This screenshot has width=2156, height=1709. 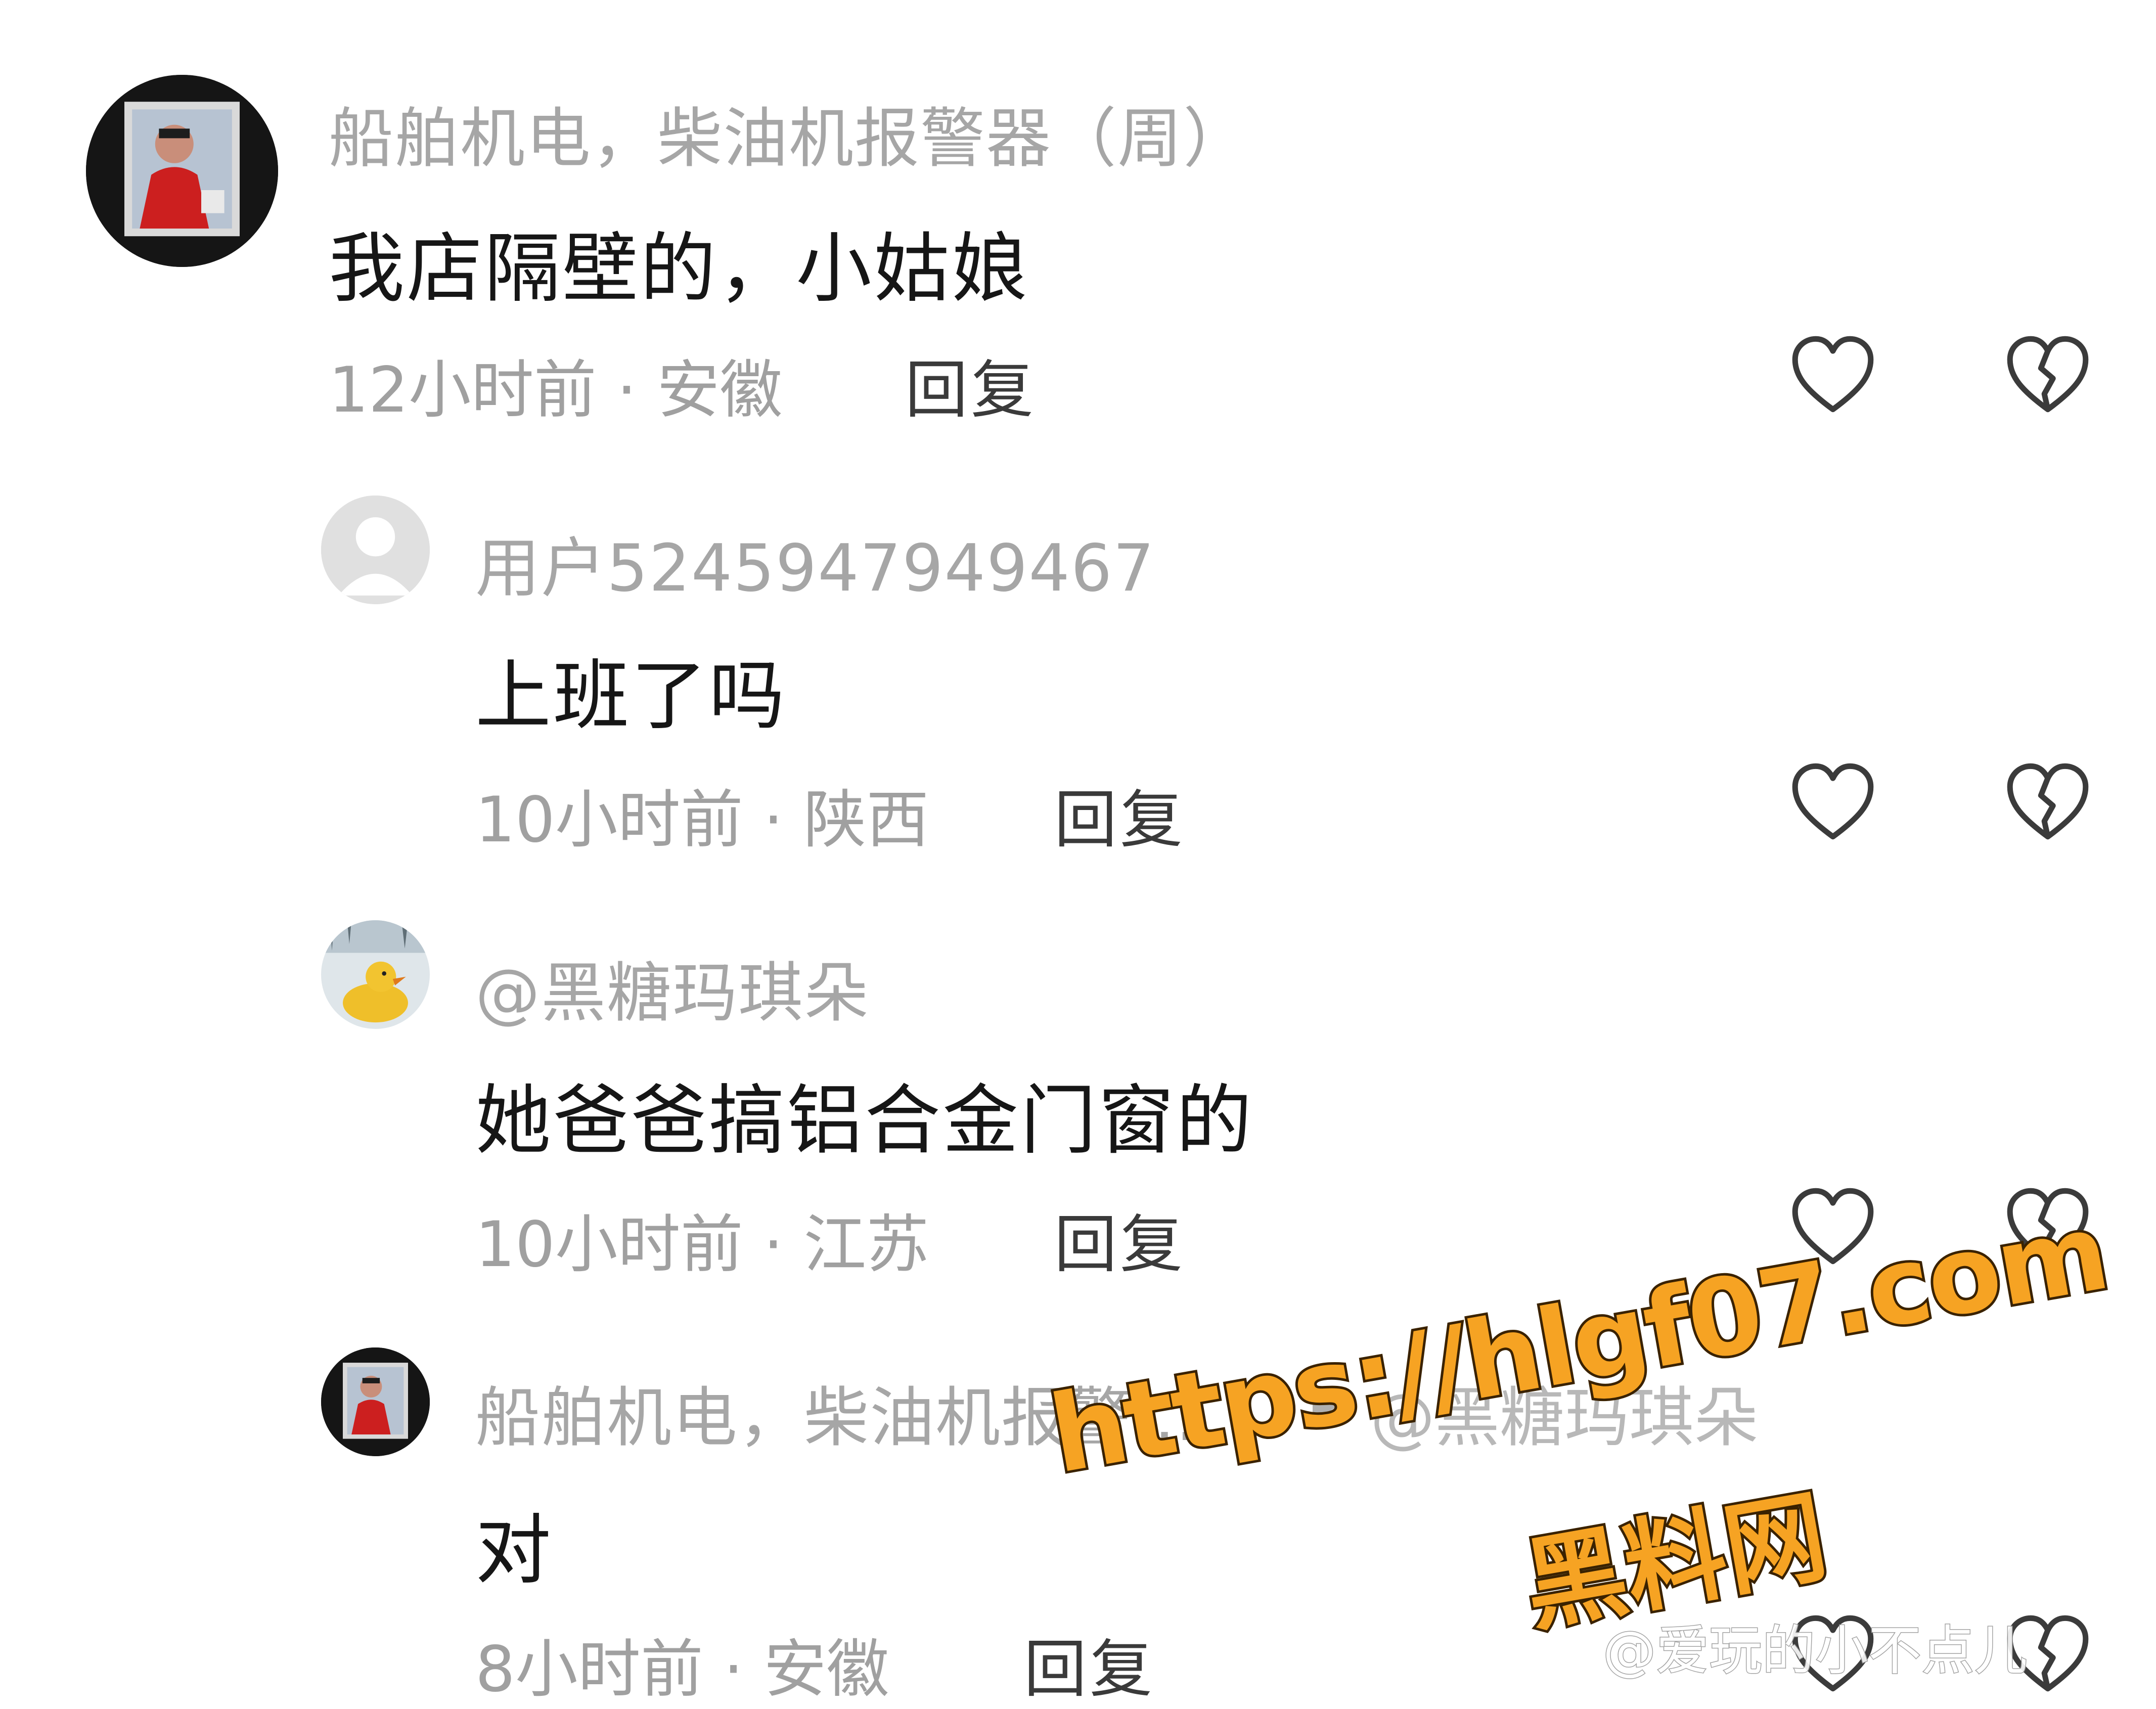 I want to click on comment-location: 陕西, so click(x=866, y=821).